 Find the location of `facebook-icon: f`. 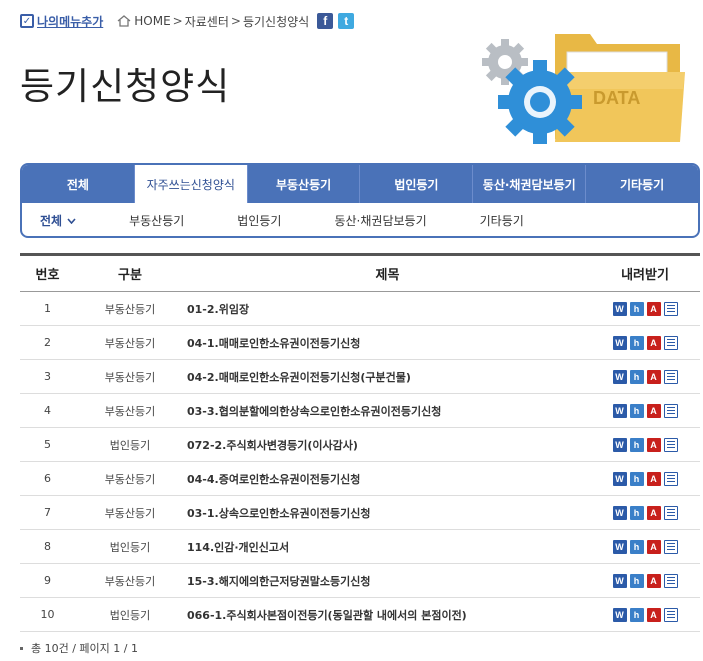

facebook-icon: f is located at coordinates (325, 21).